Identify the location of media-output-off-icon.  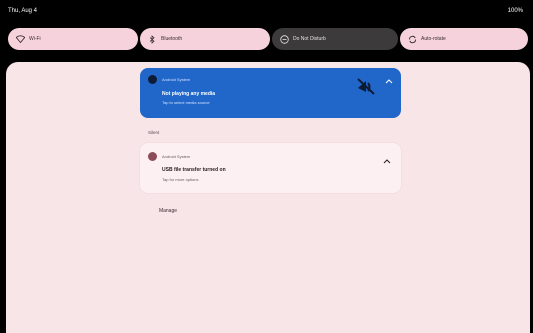
(366, 86).